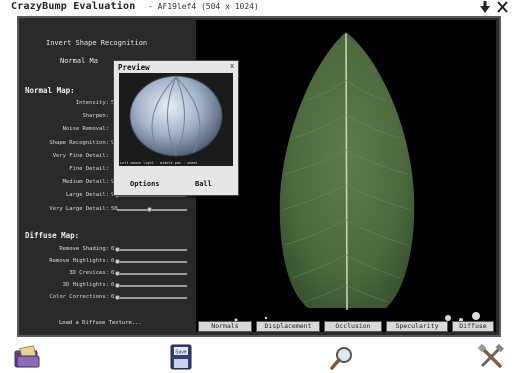 The height and width of the screenshot is (373, 512). What do you see at coordinates (52, 235) in the screenshot?
I see `diffuse-map-heading: Diffuse Map:` at bounding box center [52, 235].